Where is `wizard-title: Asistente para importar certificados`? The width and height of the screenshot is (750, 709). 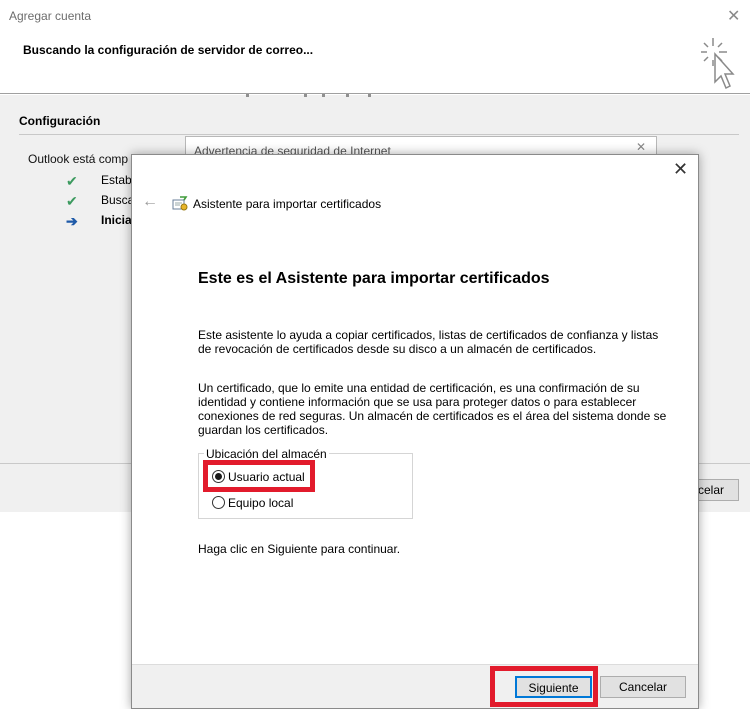 wizard-title: Asistente para importar certificados is located at coordinates (287, 204).